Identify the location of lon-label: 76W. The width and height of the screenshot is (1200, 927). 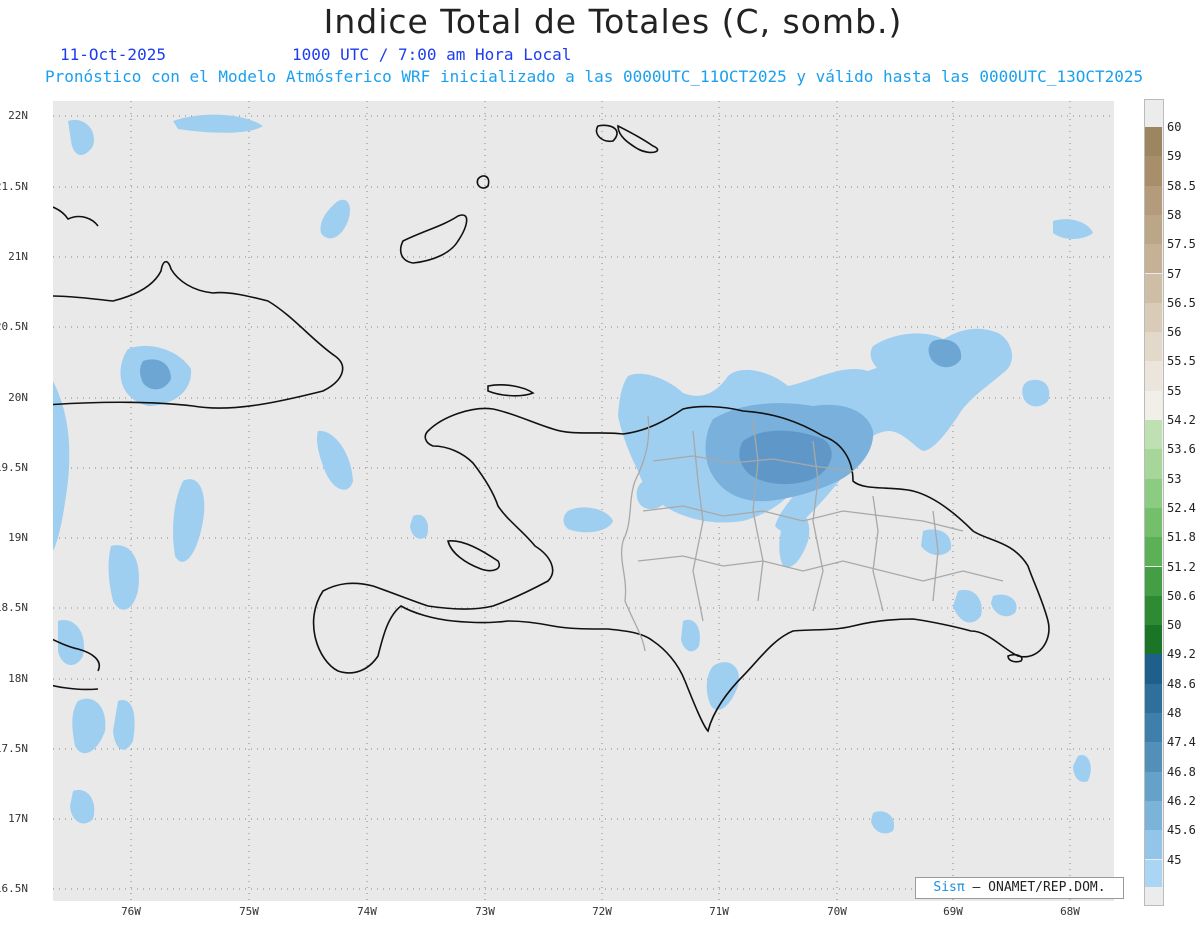
(131, 911).